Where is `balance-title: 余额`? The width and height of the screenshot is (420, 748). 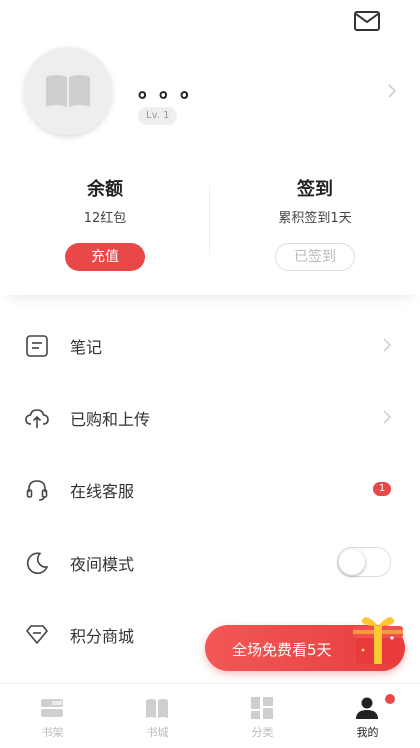 balance-title: 余额 is located at coordinates (105, 189).